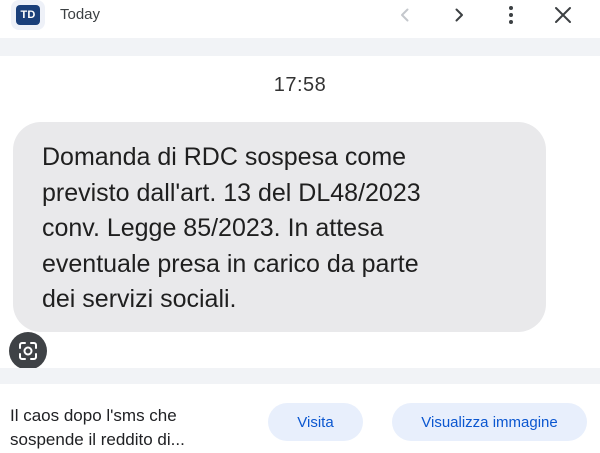 The image size is (600, 453). I want to click on more-vert-icon, so click(511, 15).